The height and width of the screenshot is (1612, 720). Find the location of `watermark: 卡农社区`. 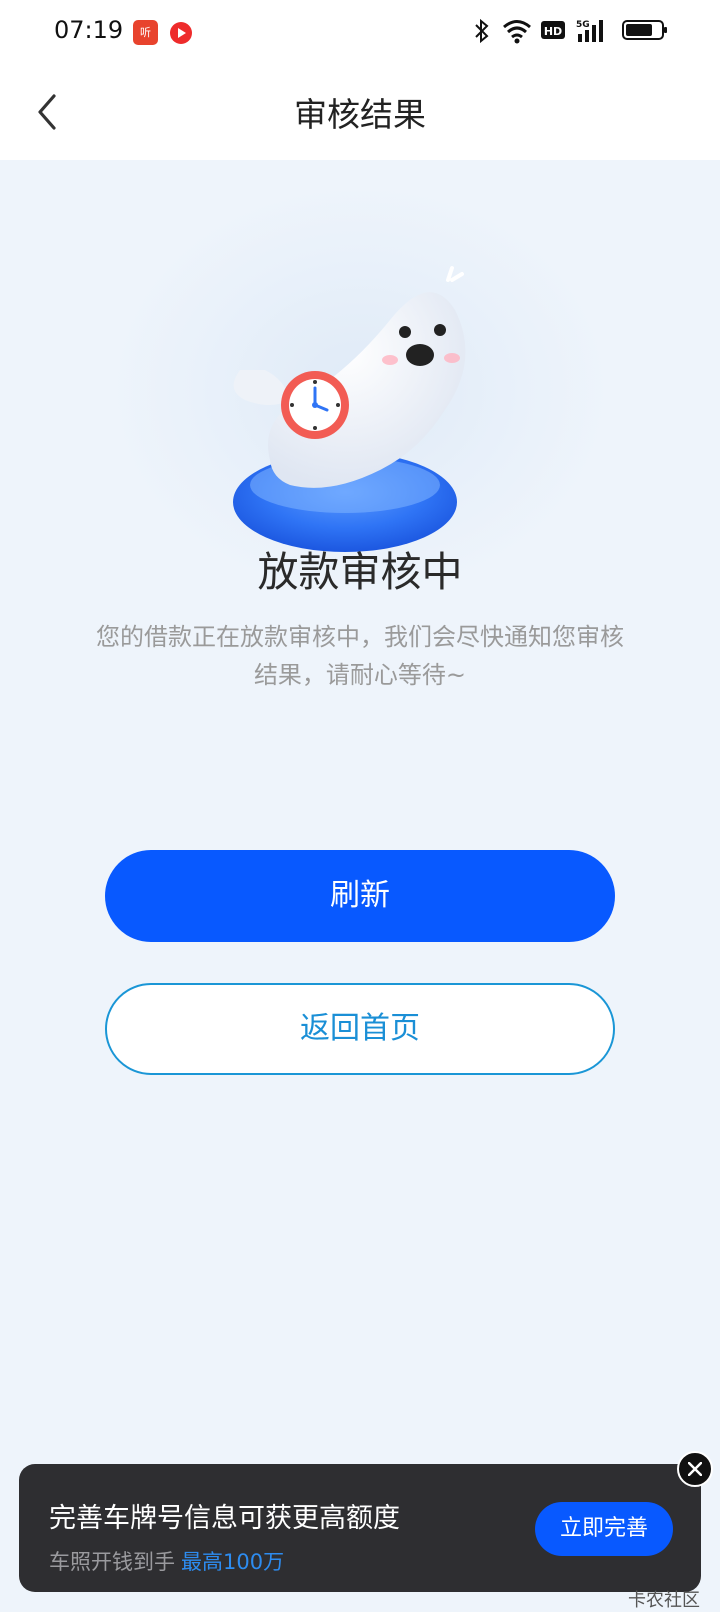

watermark: 卡农社区 is located at coordinates (664, 1600).